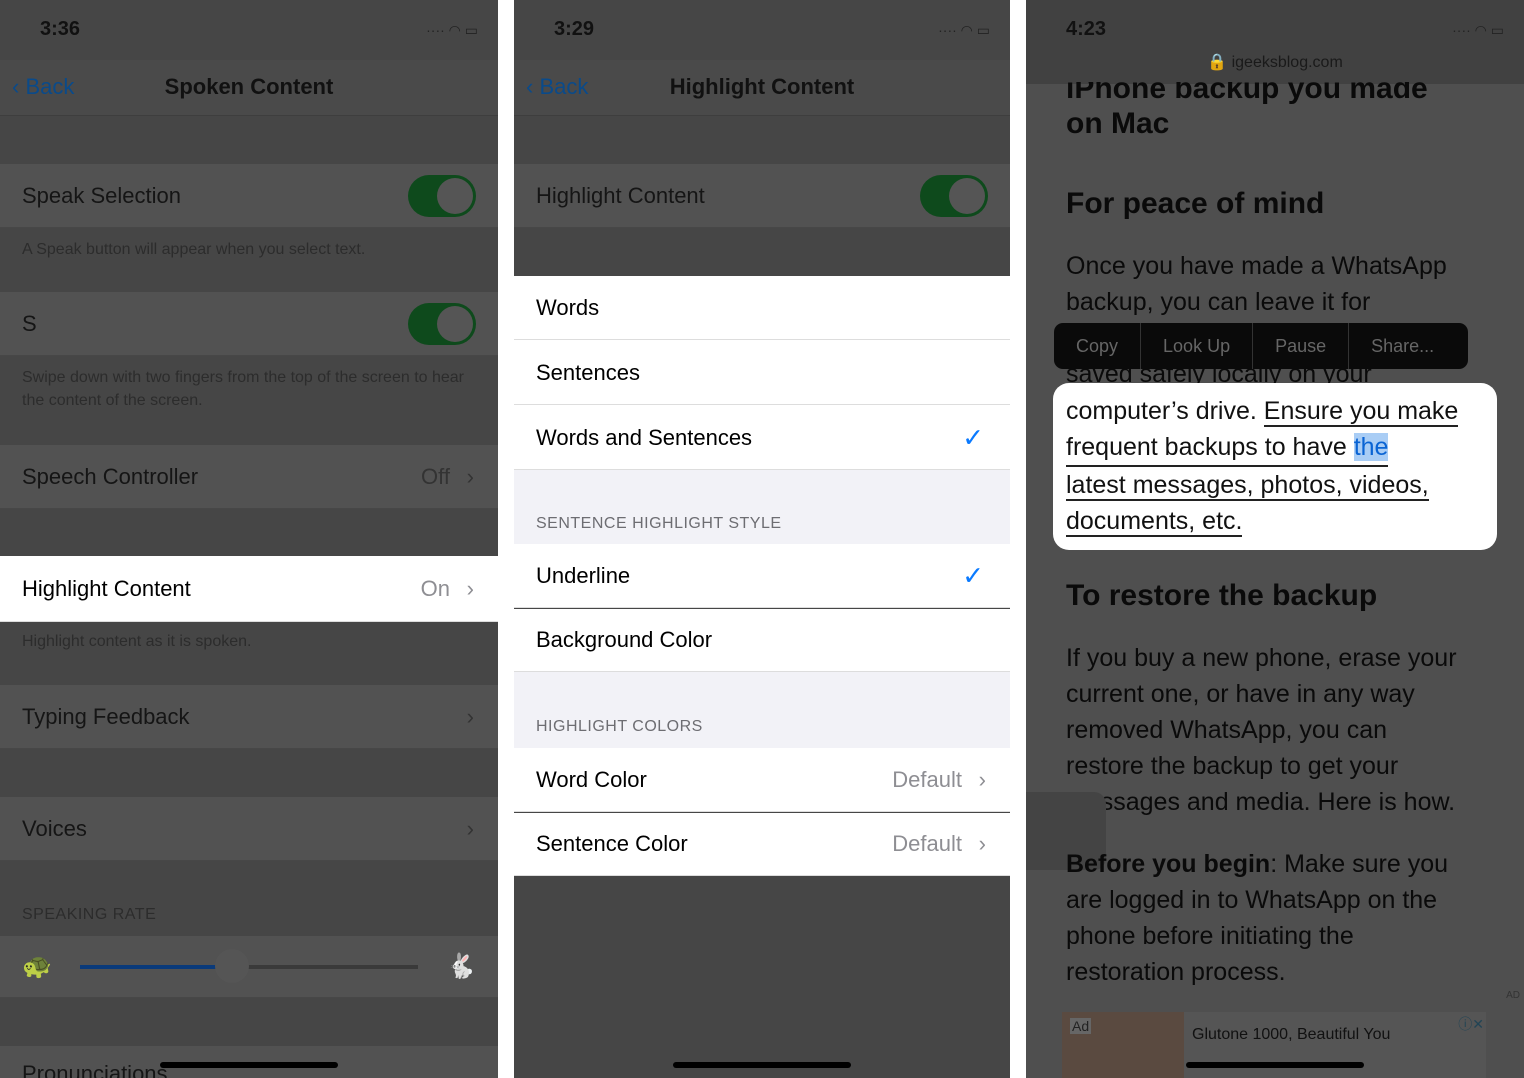 This screenshot has width=1524, height=1078. What do you see at coordinates (37, 966) in the screenshot?
I see `turtle-icon: 🐢` at bounding box center [37, 966].